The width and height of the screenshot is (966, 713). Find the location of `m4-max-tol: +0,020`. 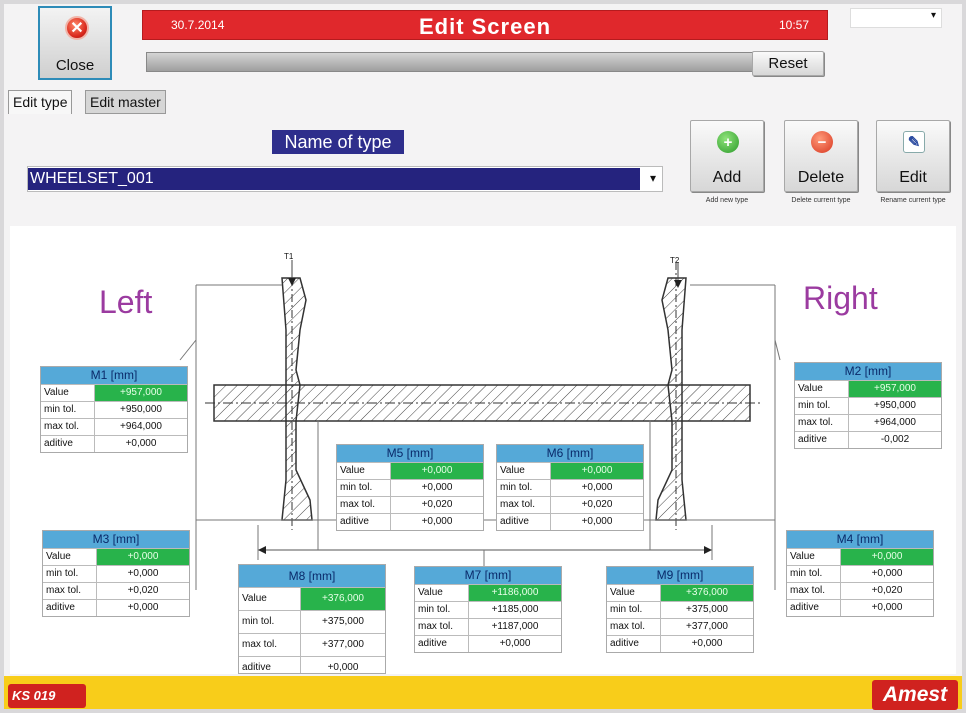

m4-max-tol: +0,020 is located at coordinates (887, 591).